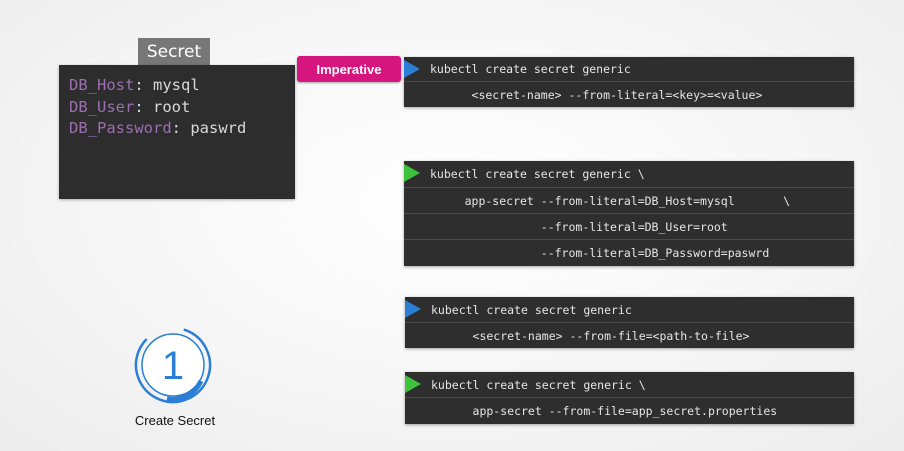 This screenshot has width=904, height=451. What do you see at coordinates (102, 85) in the screenshot?
I see `secret-key: DB_Host` at bounding box center [102, 85].